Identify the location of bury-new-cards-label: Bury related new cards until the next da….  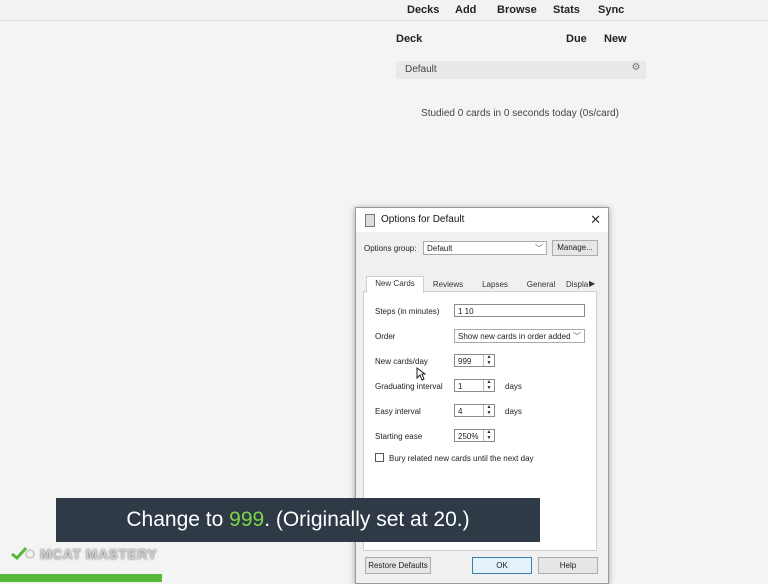
(461, 458).